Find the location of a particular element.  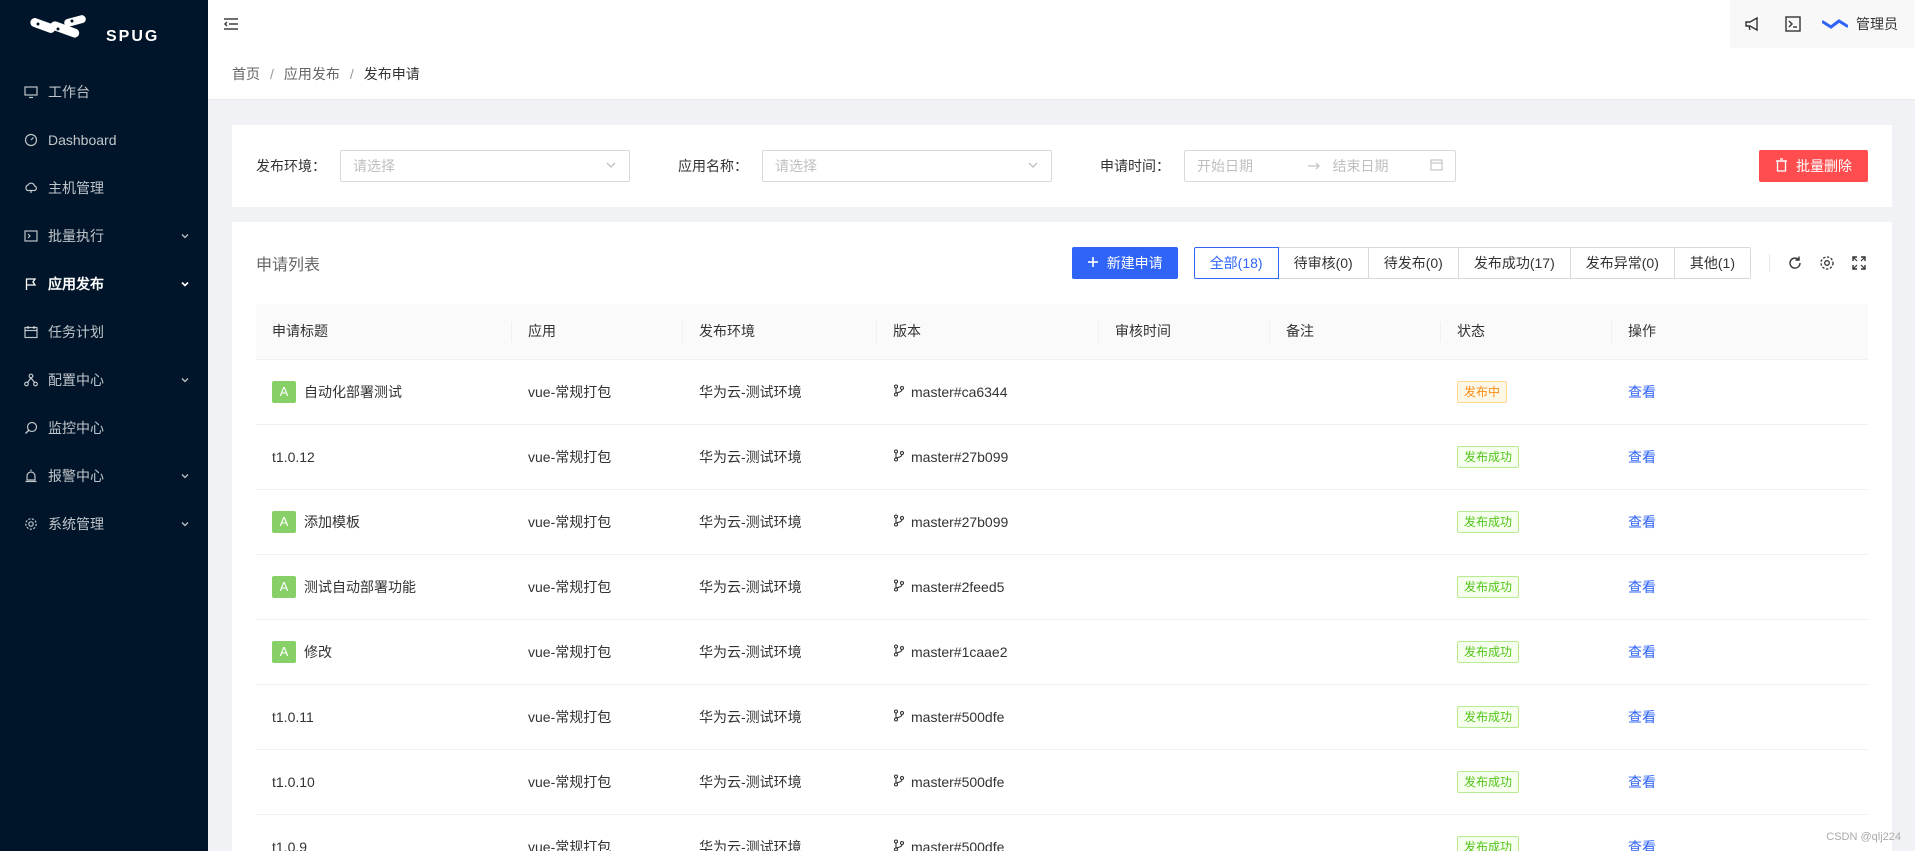

breadcrumb: 首页 / 应用发布 / 发布申请 is located at coordinates (1061, 74).